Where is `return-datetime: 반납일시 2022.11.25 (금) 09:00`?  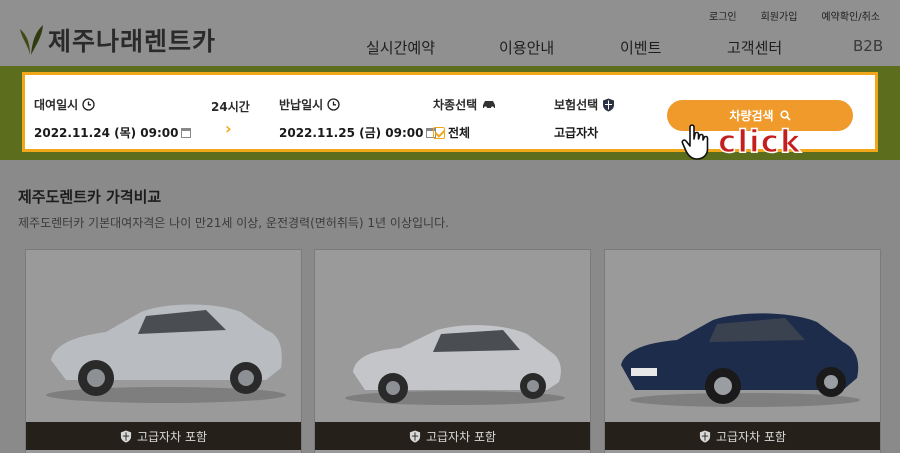
return-datetime: 반납일시 2022.11.25 (금) 09:00 is located at coordinates (358, 118).